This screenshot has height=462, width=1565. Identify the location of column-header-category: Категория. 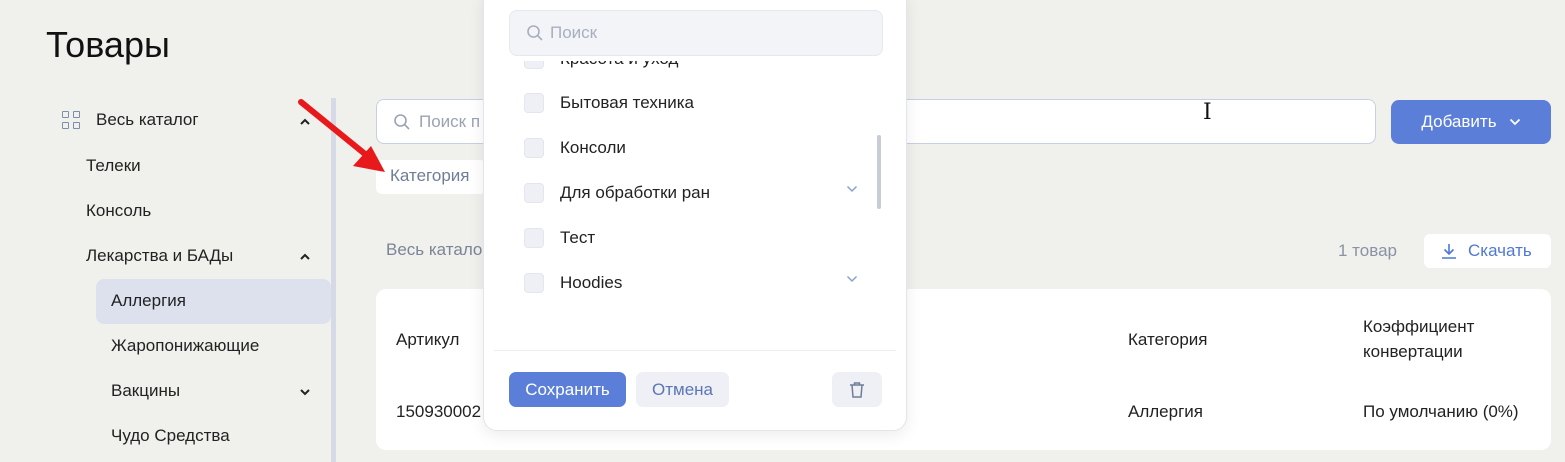
(1167, 339).